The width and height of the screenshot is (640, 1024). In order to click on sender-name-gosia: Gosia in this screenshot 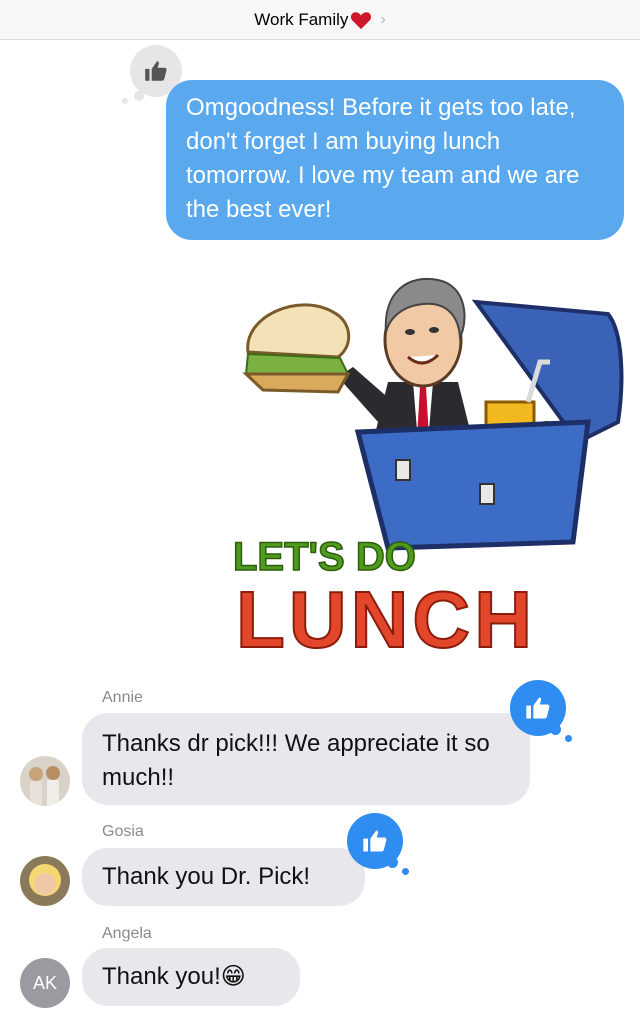, I will do `click(123, 831)`.